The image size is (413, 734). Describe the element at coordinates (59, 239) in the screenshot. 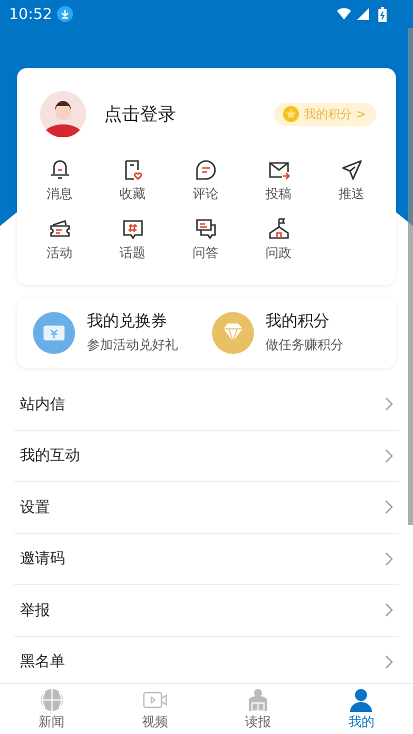

I see `shortcut-item: 活动` at that location.